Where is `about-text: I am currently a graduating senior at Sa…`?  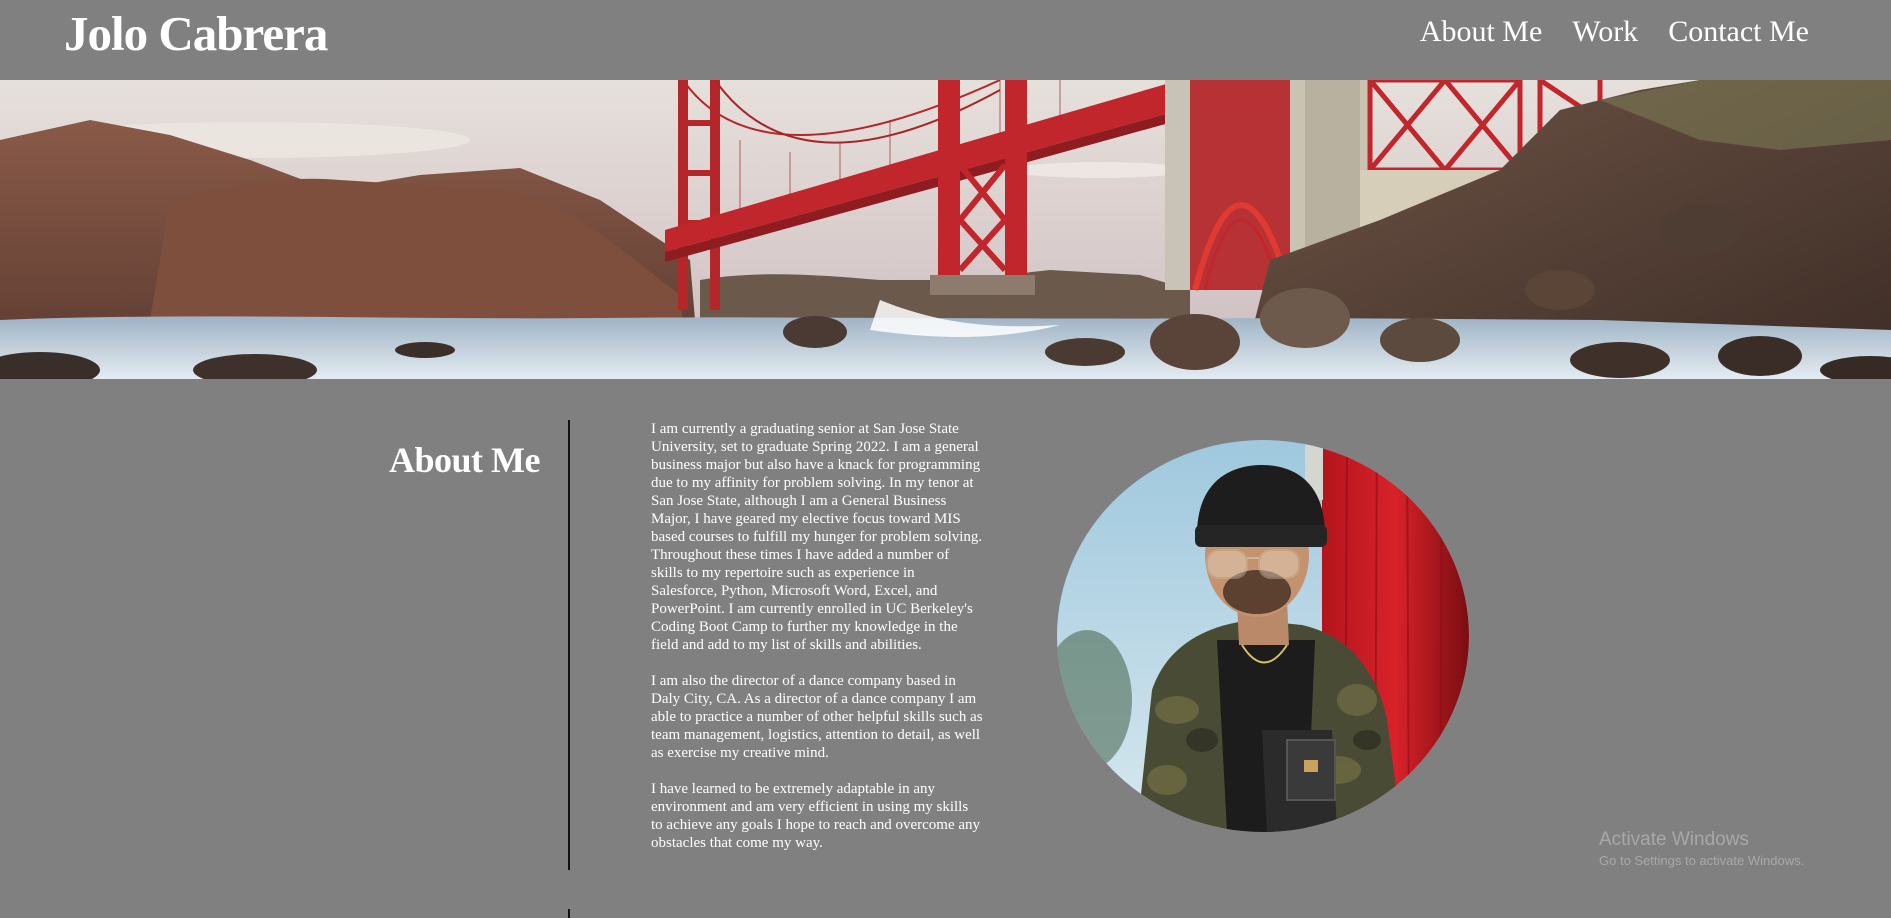 about-text: I am currently a graduating senior at Sa… is located at coordinates (817, 645).